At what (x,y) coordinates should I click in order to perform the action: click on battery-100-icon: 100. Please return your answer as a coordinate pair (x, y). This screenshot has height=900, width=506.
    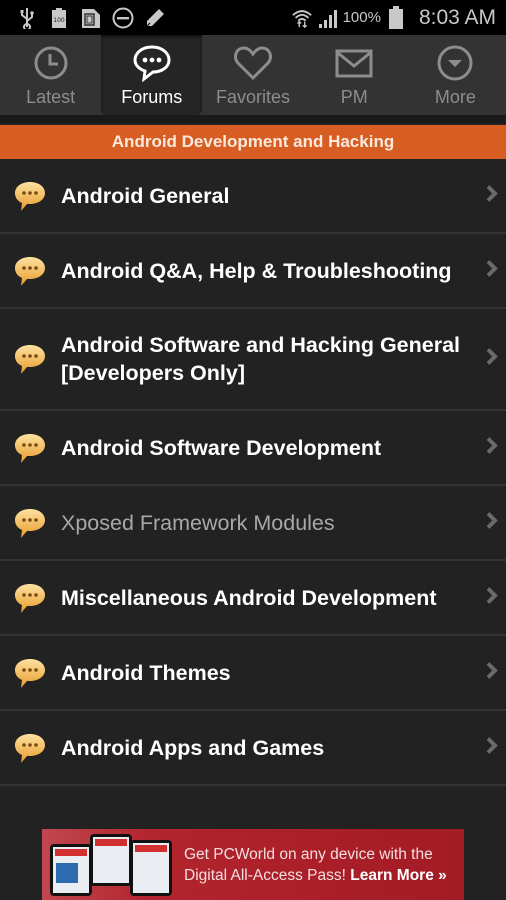
    Looking at the image, I should click on (59, 18).